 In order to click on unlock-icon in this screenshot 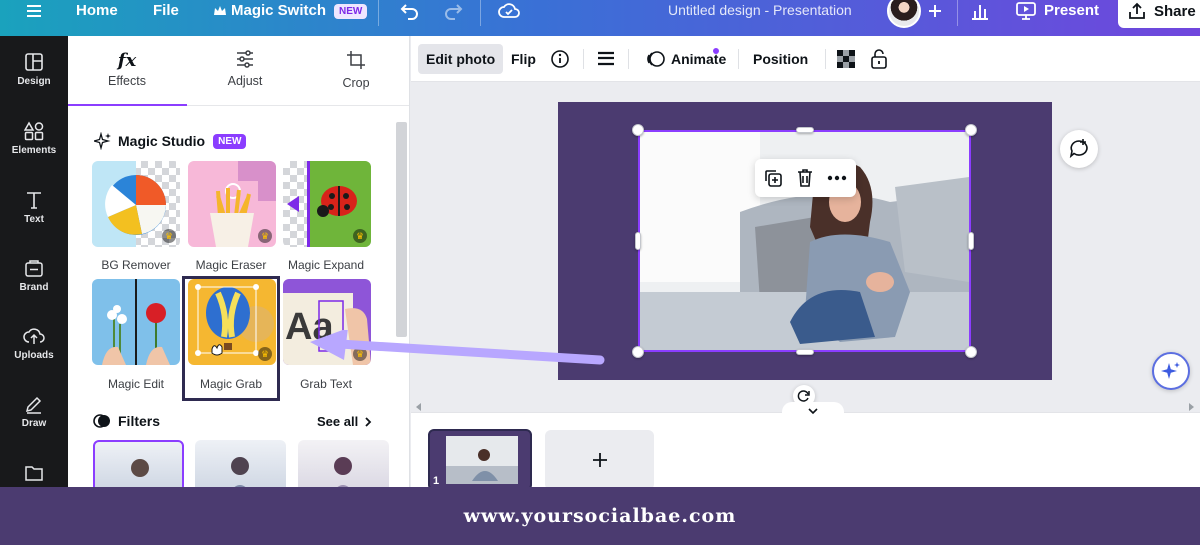, I will do `click(879, 59)`.